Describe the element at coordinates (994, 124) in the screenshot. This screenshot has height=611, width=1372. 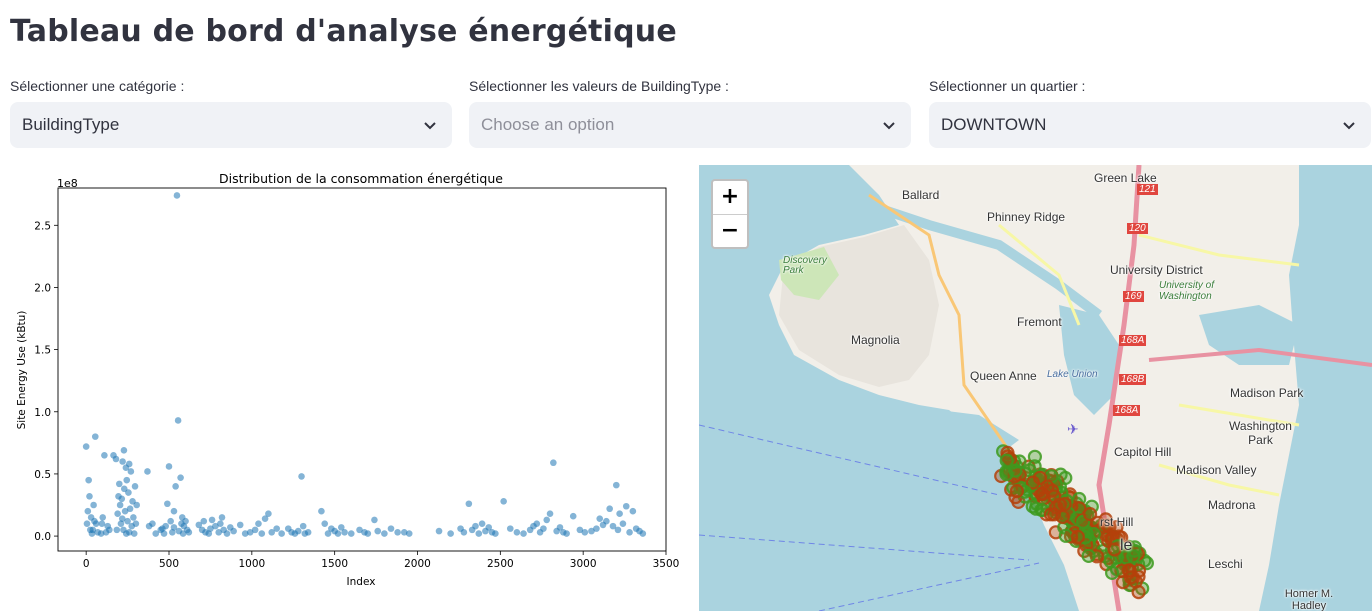
I see `neighborhood-select-value: DOWNTOWN` at that location.